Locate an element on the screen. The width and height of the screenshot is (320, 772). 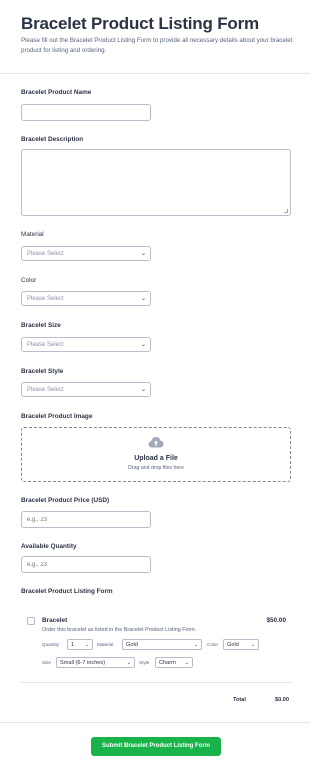
description-textarea is located at coordinates (156, 182).